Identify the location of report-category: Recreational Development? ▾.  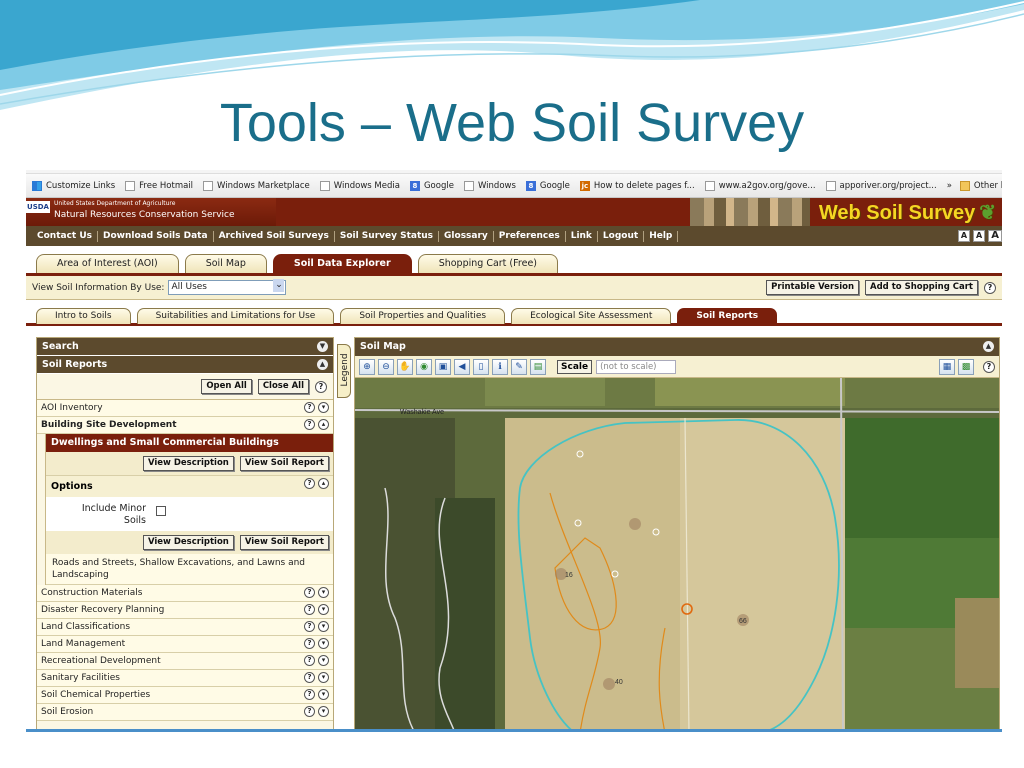
(185, 661).